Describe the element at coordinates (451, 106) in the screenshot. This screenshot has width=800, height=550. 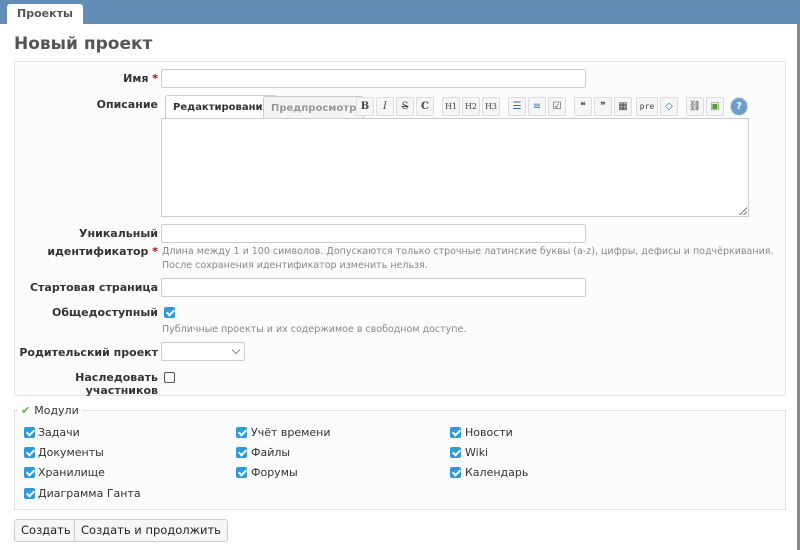
I see `h1-icon: H1` at that location.